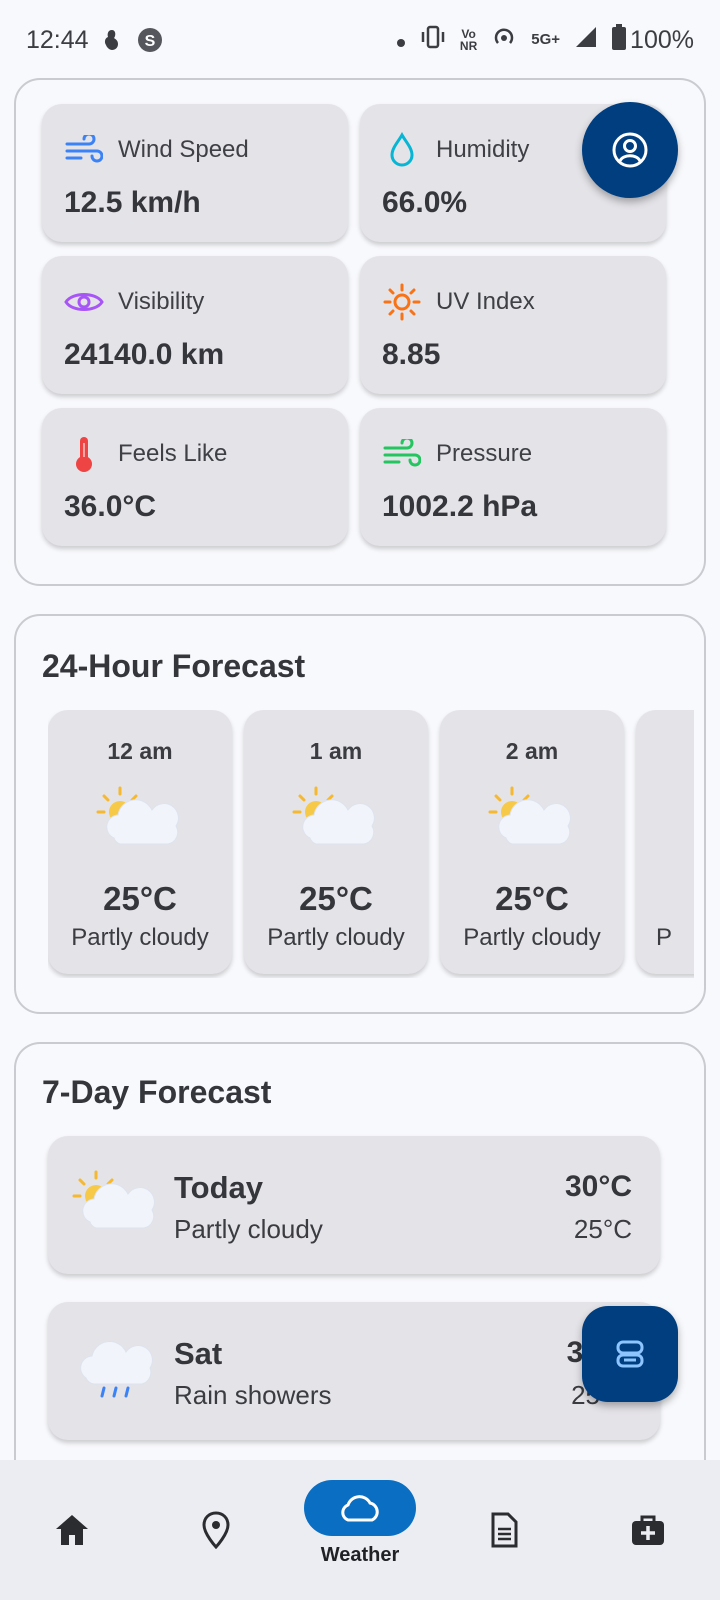 The width and height of the screenshot is (720, 1600). What do you see at coordinates (425, 202) in the screenshot?
I see `humidity-value: 66.0%` at bounding box center [425, 202].